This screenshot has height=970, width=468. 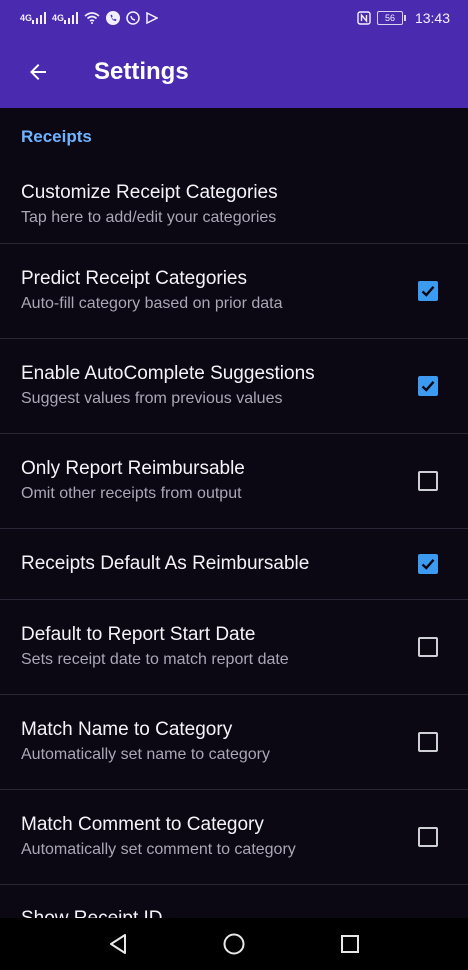 I want to click on network-type-1: 4G, so click(x=26, y=17).